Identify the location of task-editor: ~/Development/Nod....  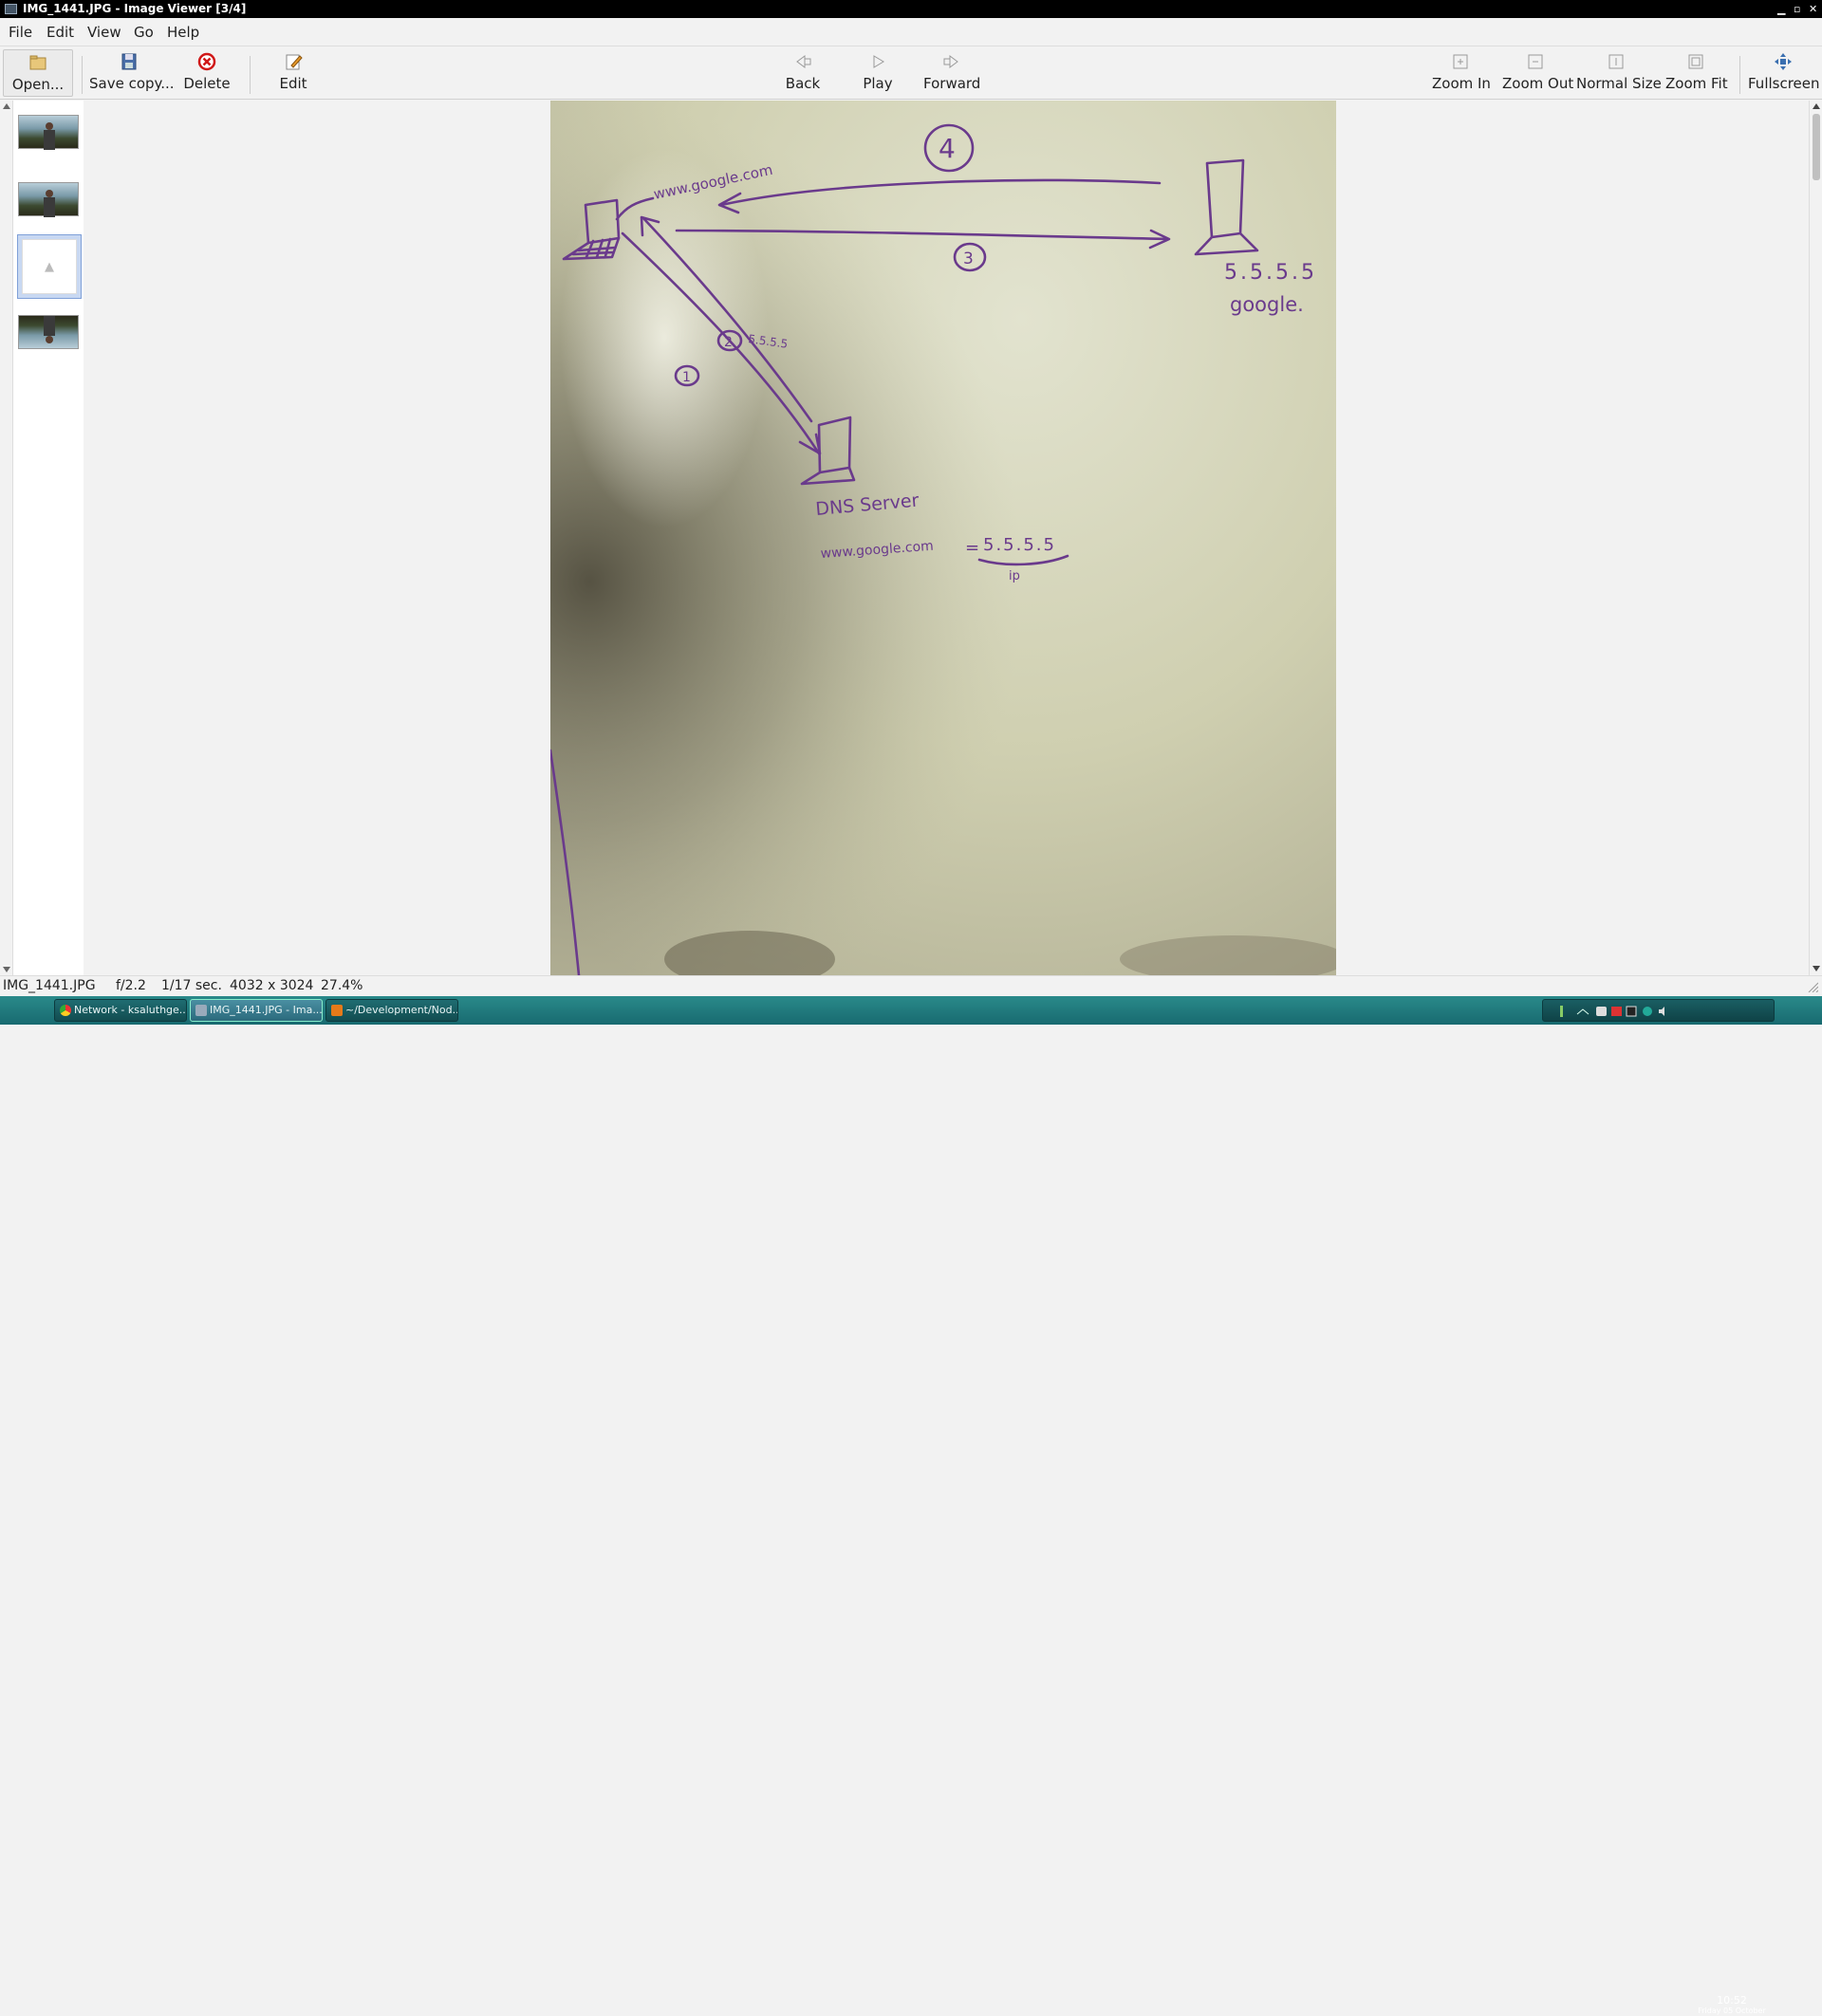
(391, 1010).